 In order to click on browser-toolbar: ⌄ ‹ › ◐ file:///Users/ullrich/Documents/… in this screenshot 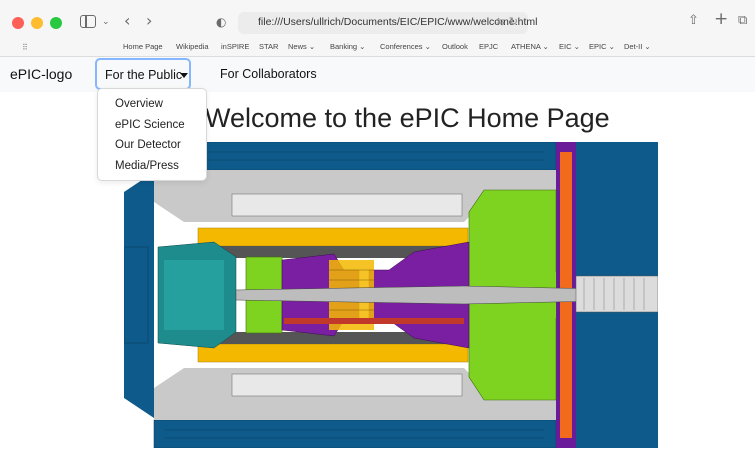, I will do `click(377, 28)`.